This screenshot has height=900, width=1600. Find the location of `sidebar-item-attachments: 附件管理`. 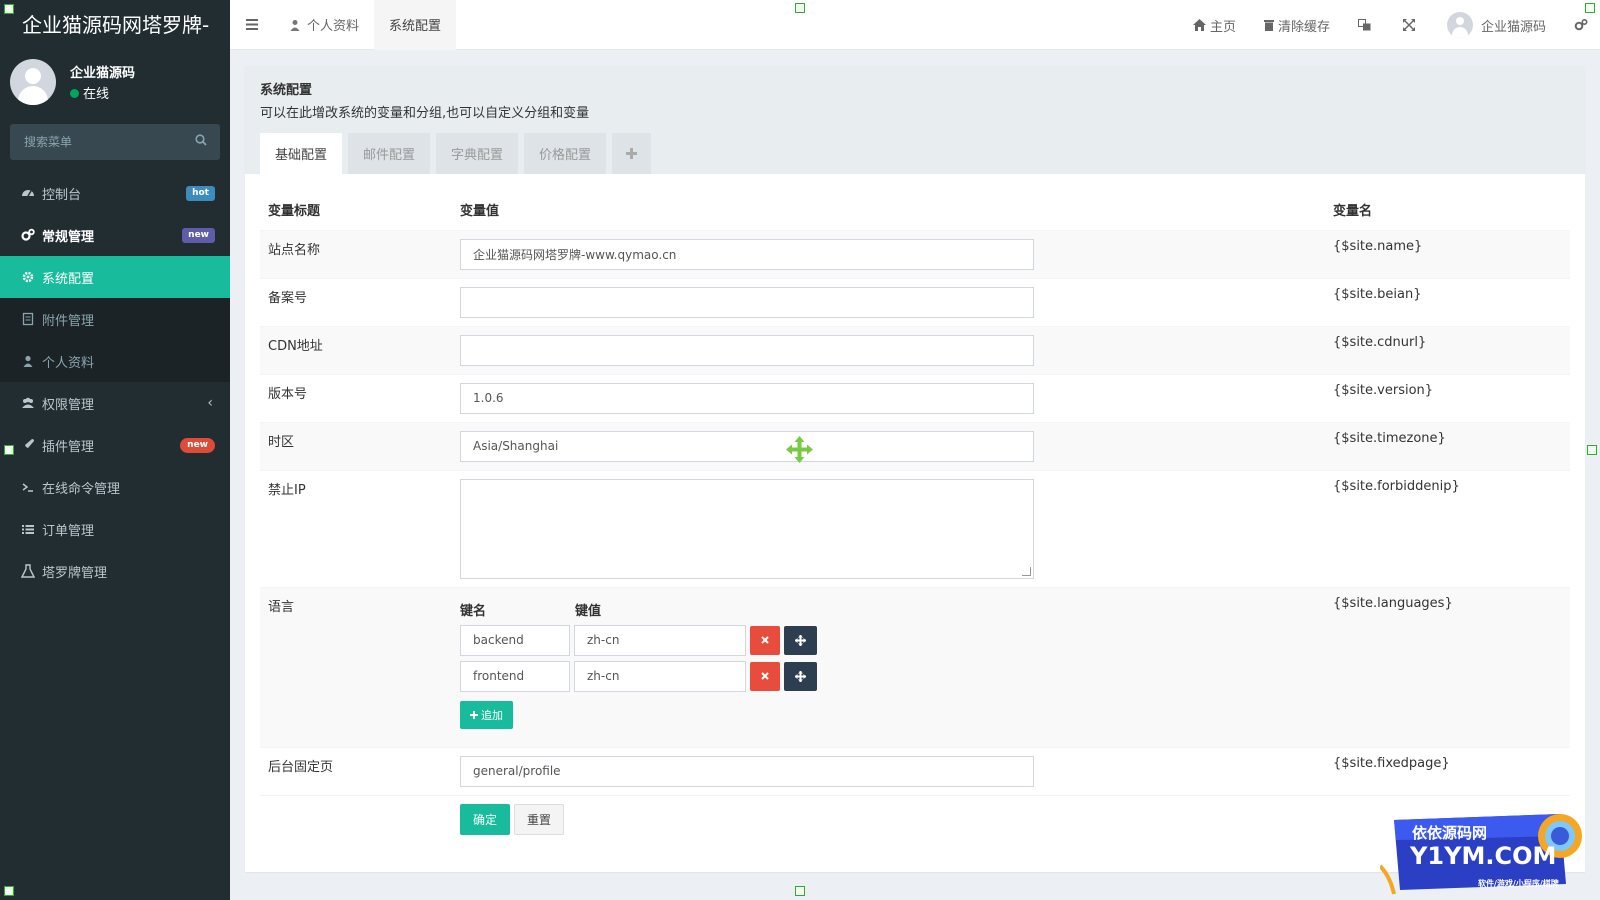

sidebar-item-attachments: 附件管理 is located at coordinates (115, 319).